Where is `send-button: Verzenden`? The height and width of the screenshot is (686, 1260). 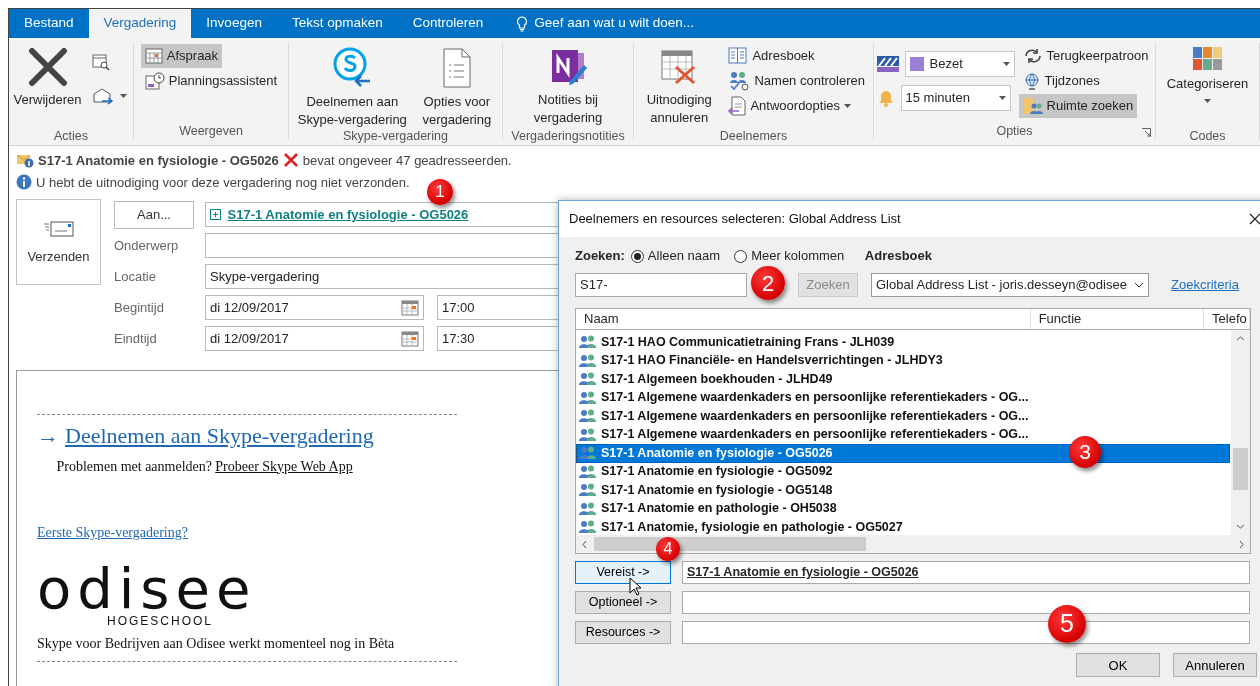 send-button: Verzenden is located at coordinates (58, 242).